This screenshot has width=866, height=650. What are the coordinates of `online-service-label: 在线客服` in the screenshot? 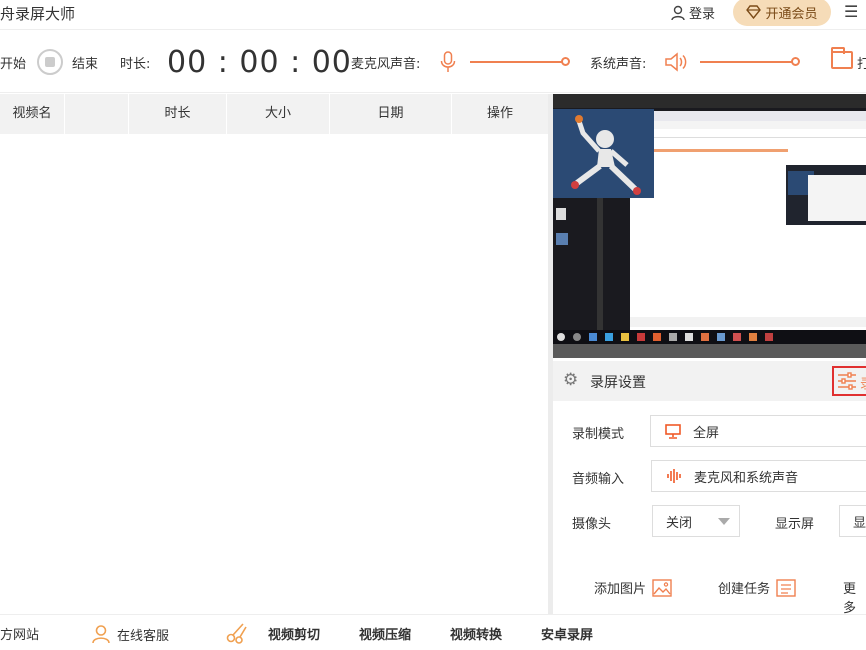 It's located at (143, 636).